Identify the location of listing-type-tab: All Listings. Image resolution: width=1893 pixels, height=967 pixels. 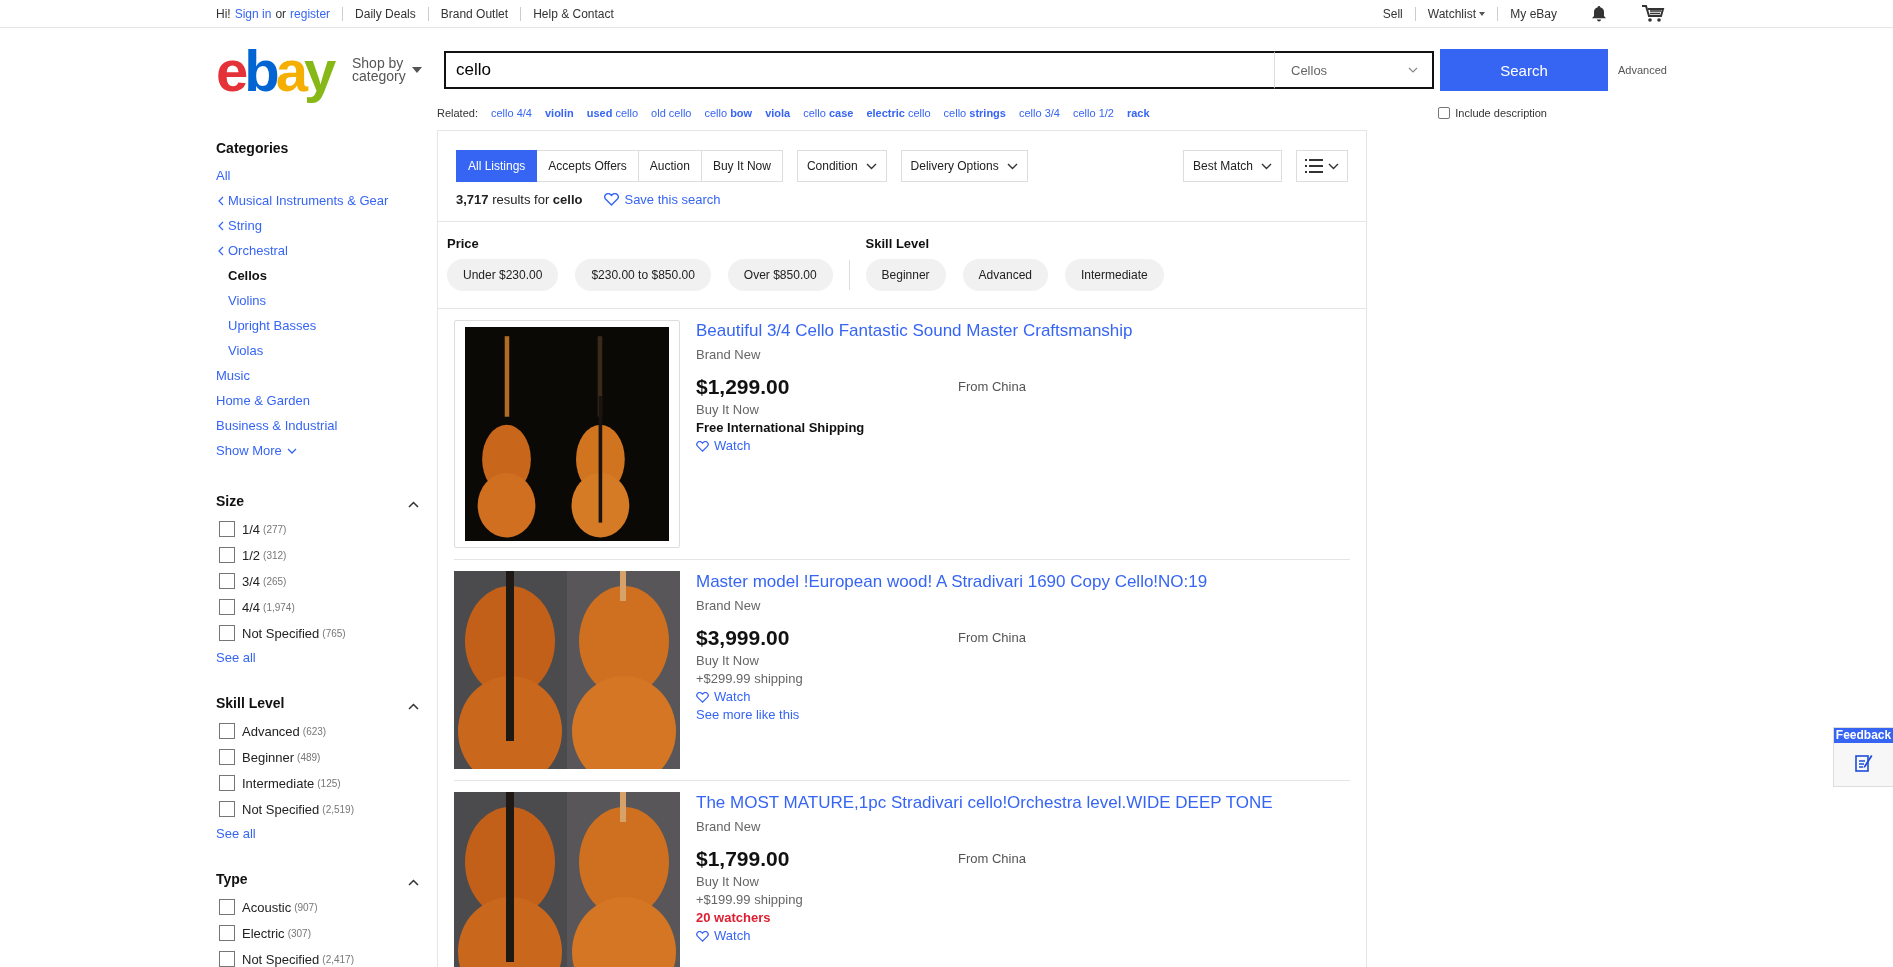
(497, 166).